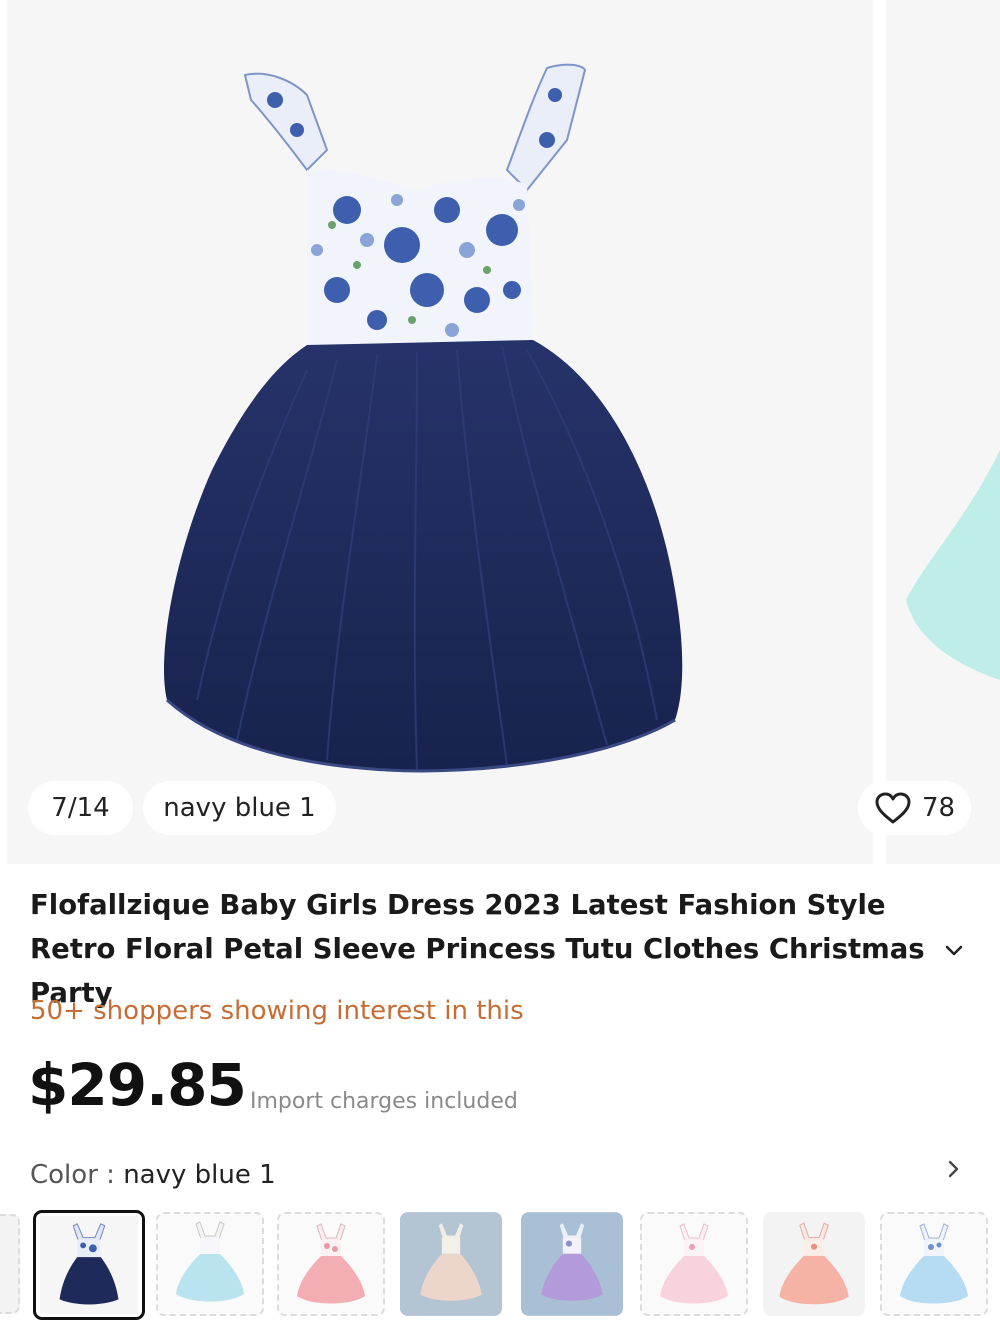 The width and height of the screenshot is (1000, 1333). I want to click on thumbnail-sky-blue, so click(934, 1264).